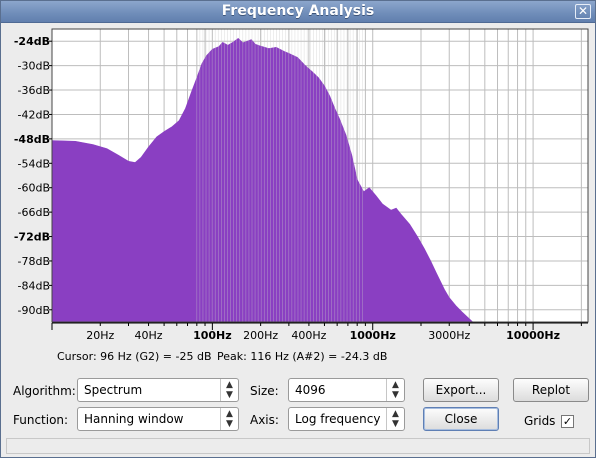 The width and height of the screenshot is (596, 458). Describe the element at coordinates (449, 335) in the screenshot. I see `x-tick-label: 3000Hz` at that location.